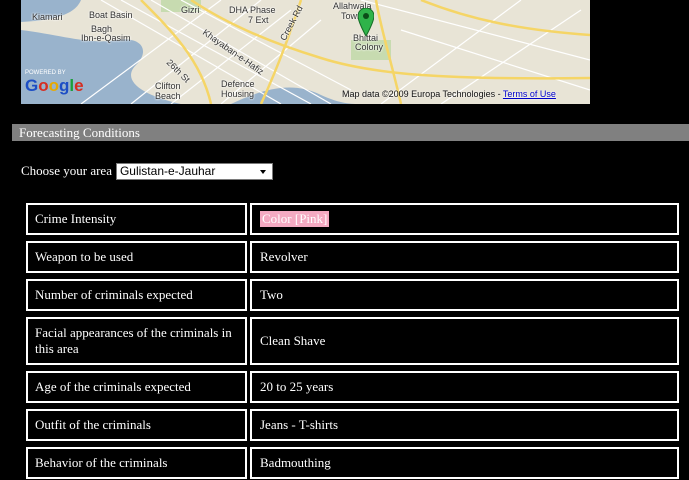 This screenshot has width=689, height=480. I want to click on map-label: Kiamari, so click(47, 17).